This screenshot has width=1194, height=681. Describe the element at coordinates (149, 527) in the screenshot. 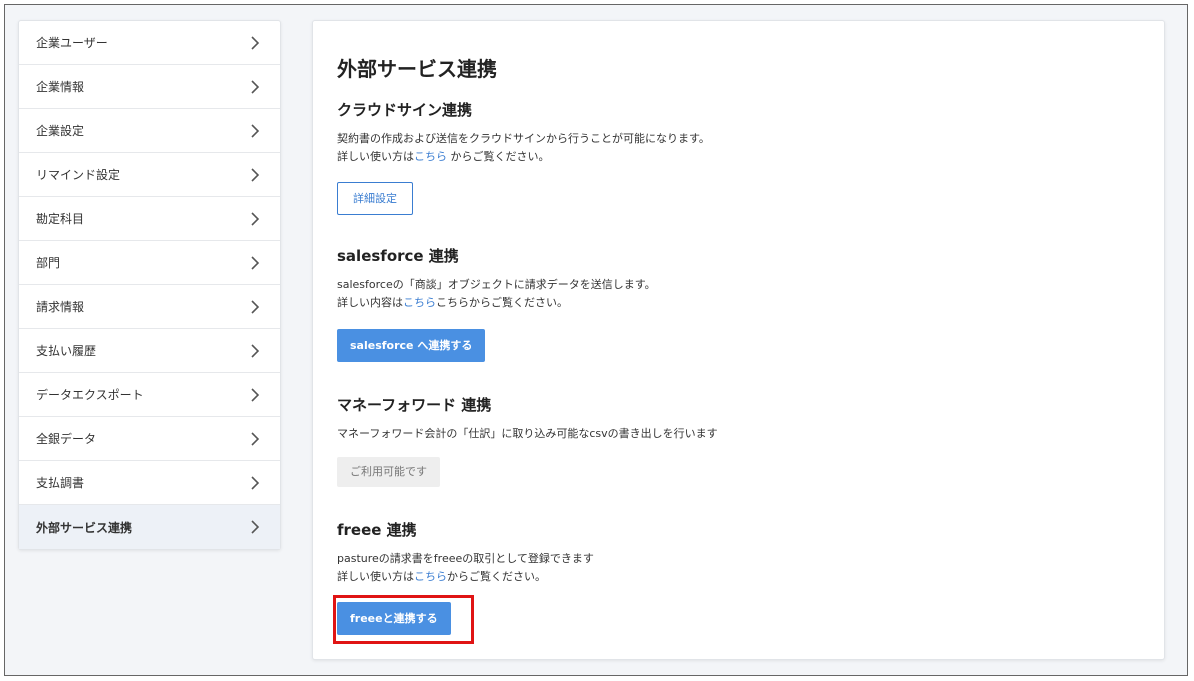

I see `sidebar-item-external-services: 外部サービス連携` at that location.